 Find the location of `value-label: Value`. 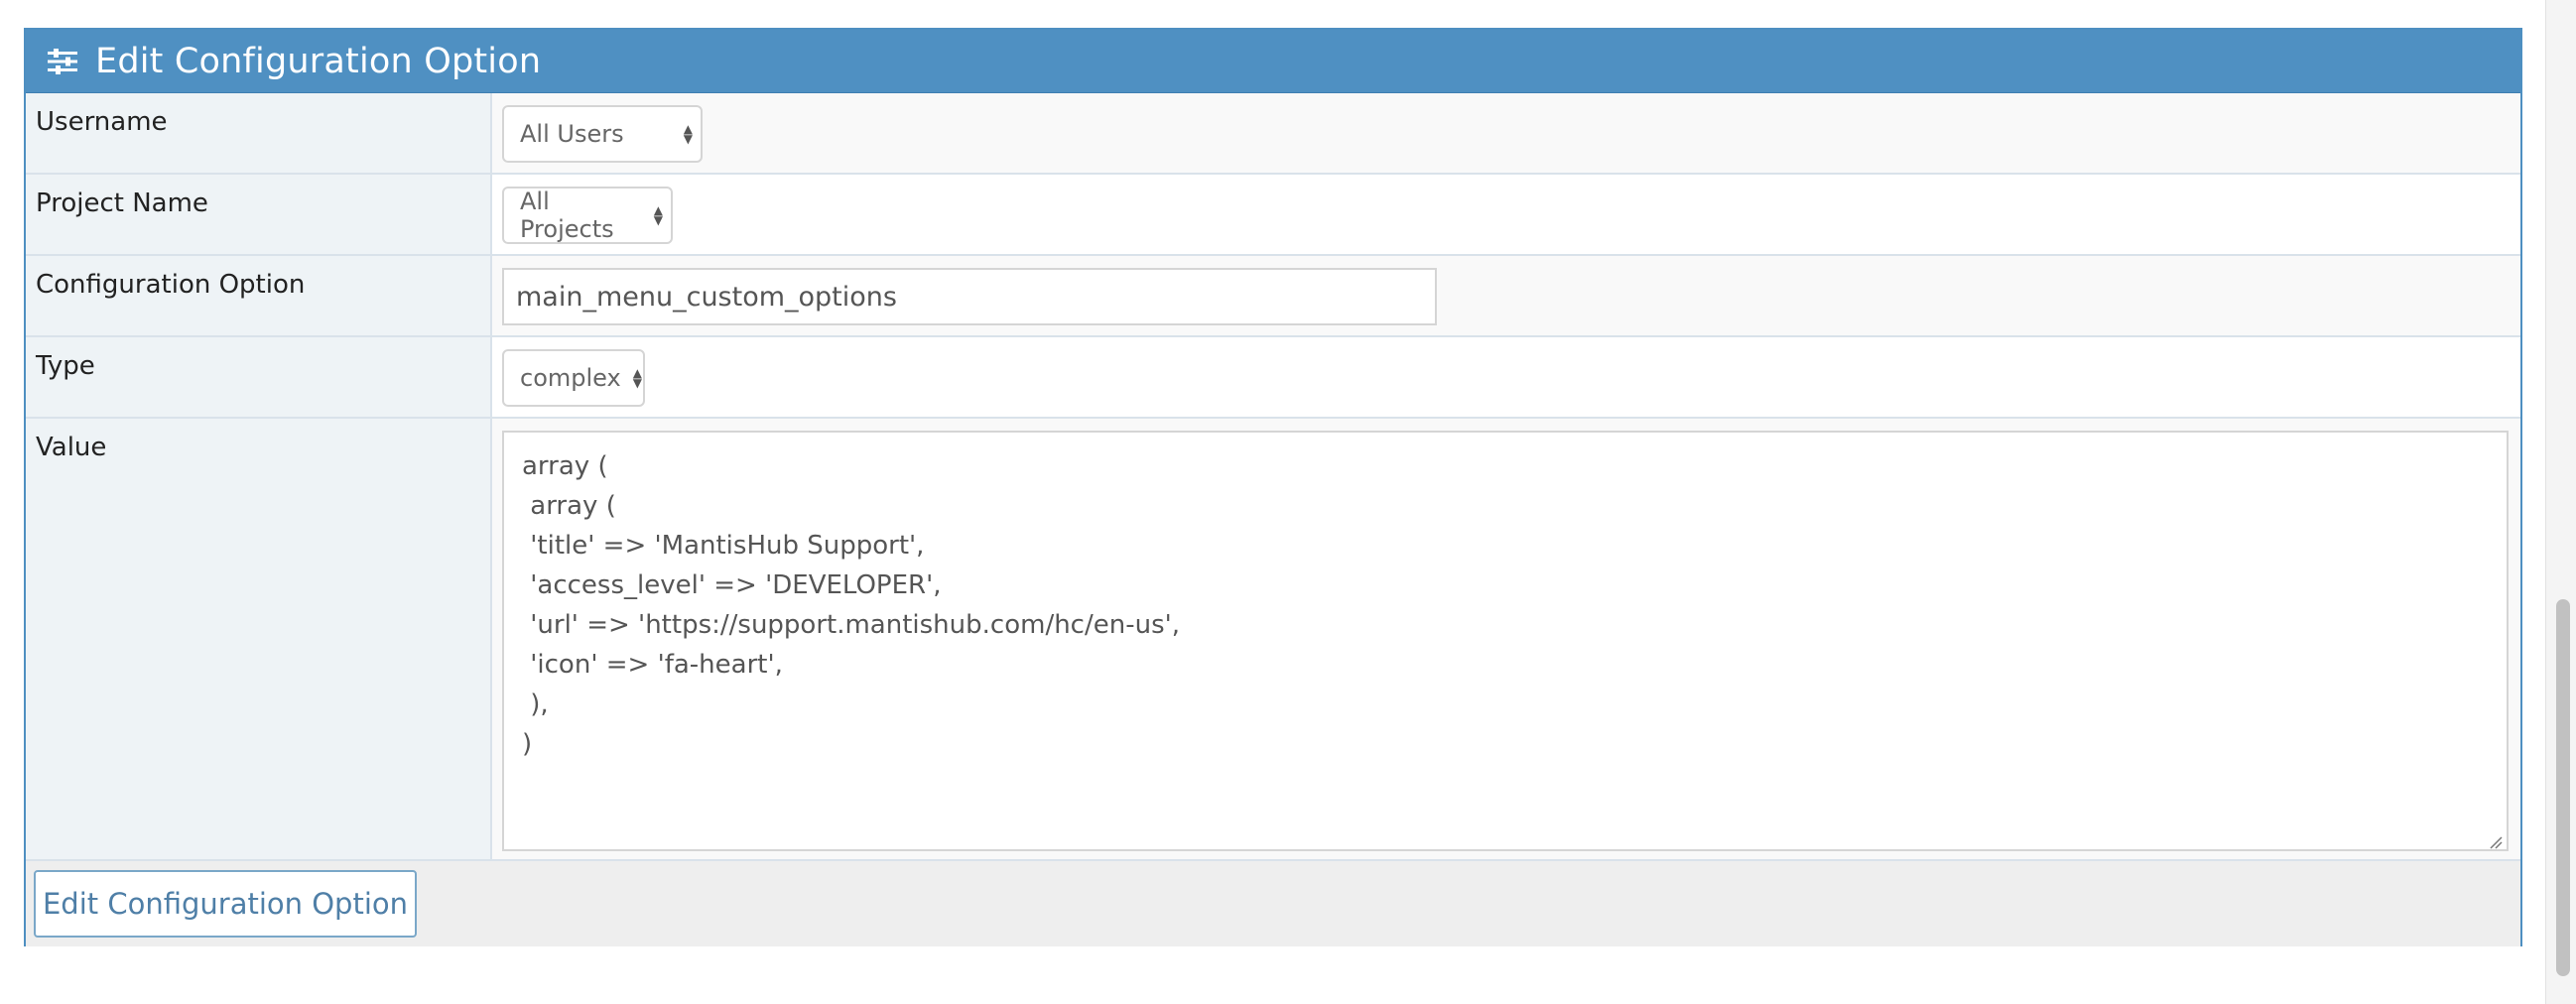

value-label: Value is located at coordinates (259, 639).